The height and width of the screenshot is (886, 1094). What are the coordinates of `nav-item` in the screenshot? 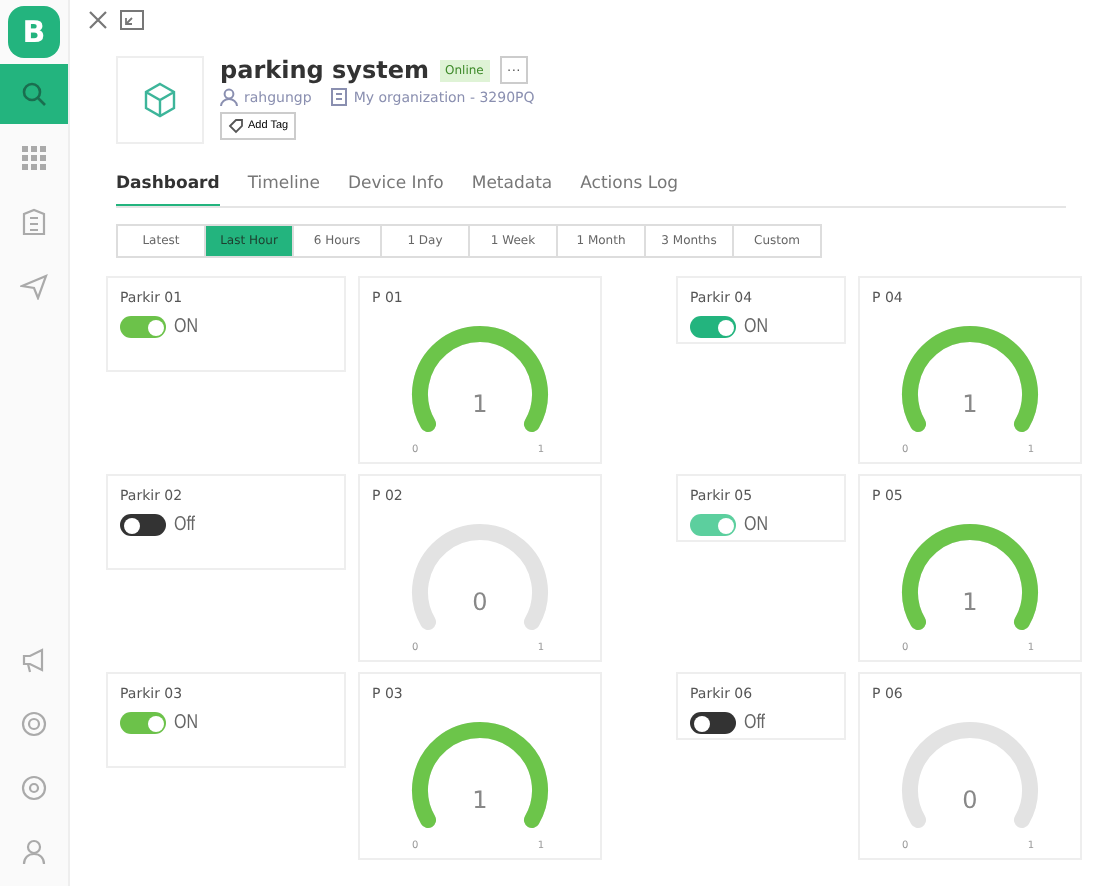 It's located at (34, 94).